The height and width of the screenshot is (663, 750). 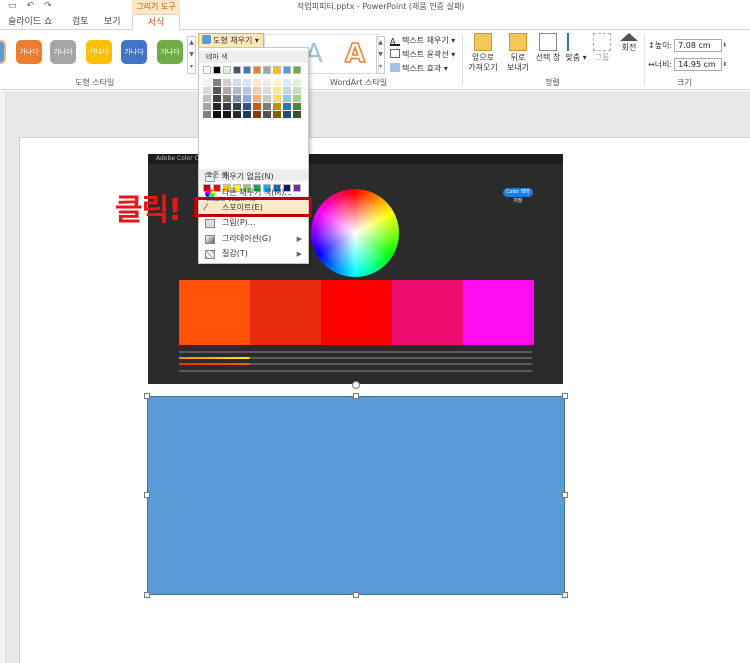 What do you see at coordinates (253, 177) in the screenshot?
I see `no-fill-item: 채우기 없음(N)` at bounding box center [253, 177].